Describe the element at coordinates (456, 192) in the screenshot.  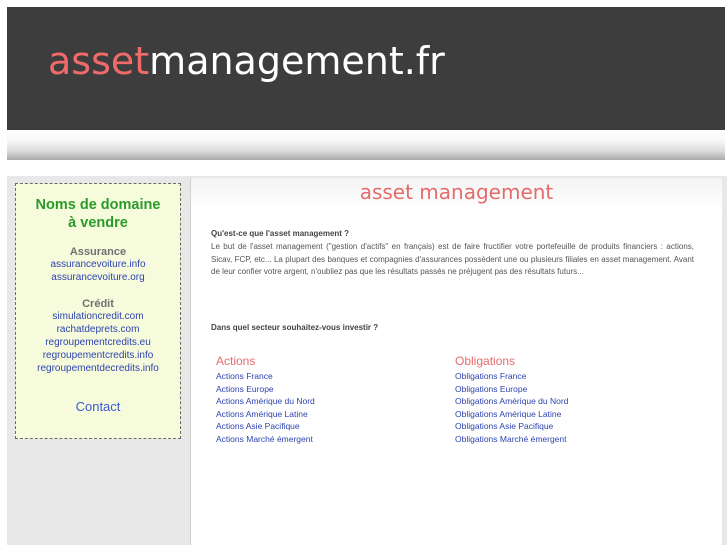
I see `page-title: asset management` at that location.